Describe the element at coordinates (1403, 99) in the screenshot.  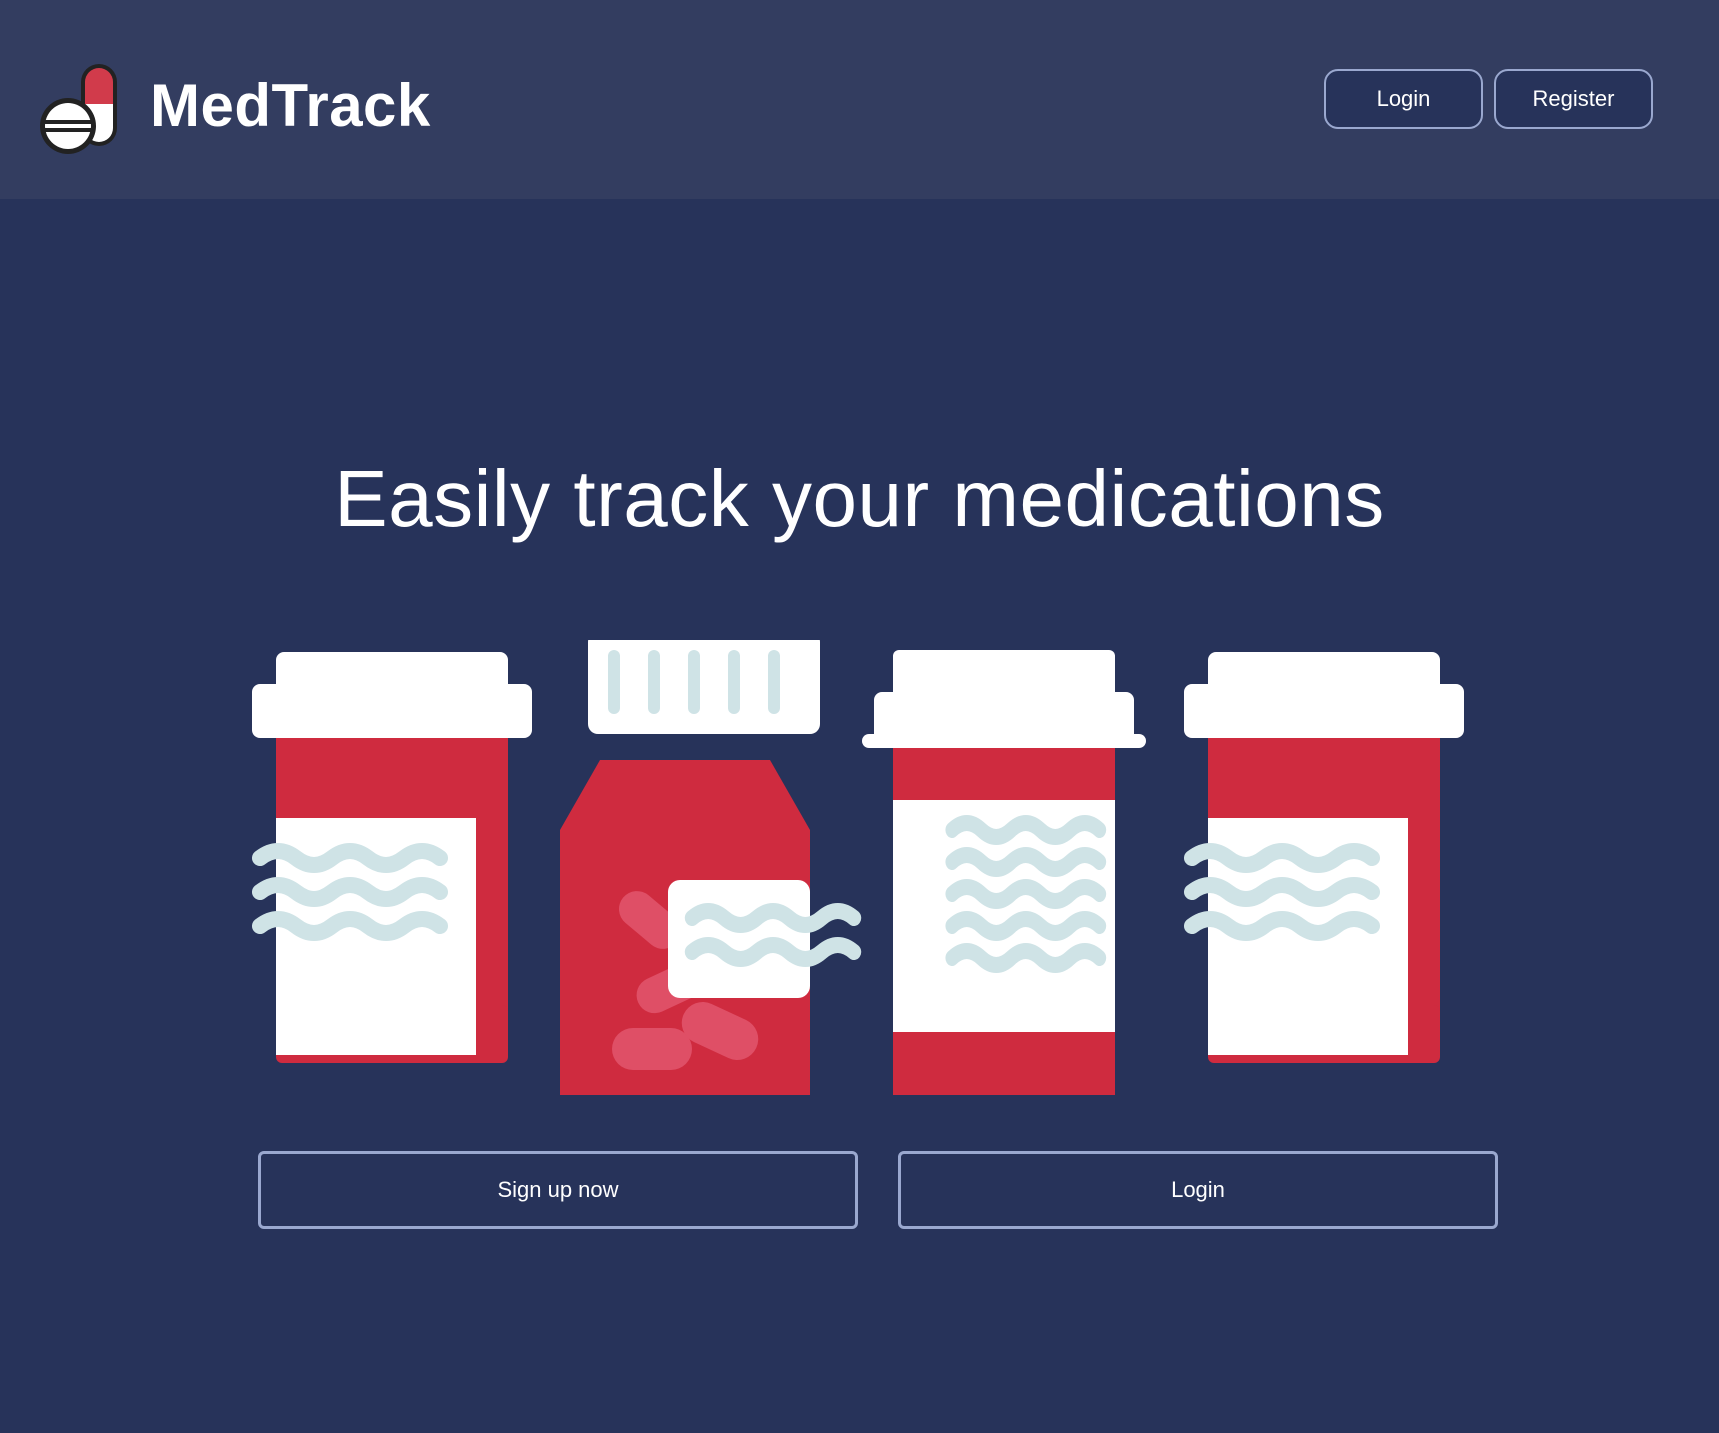
I see `header-login-button: Login` at that location.